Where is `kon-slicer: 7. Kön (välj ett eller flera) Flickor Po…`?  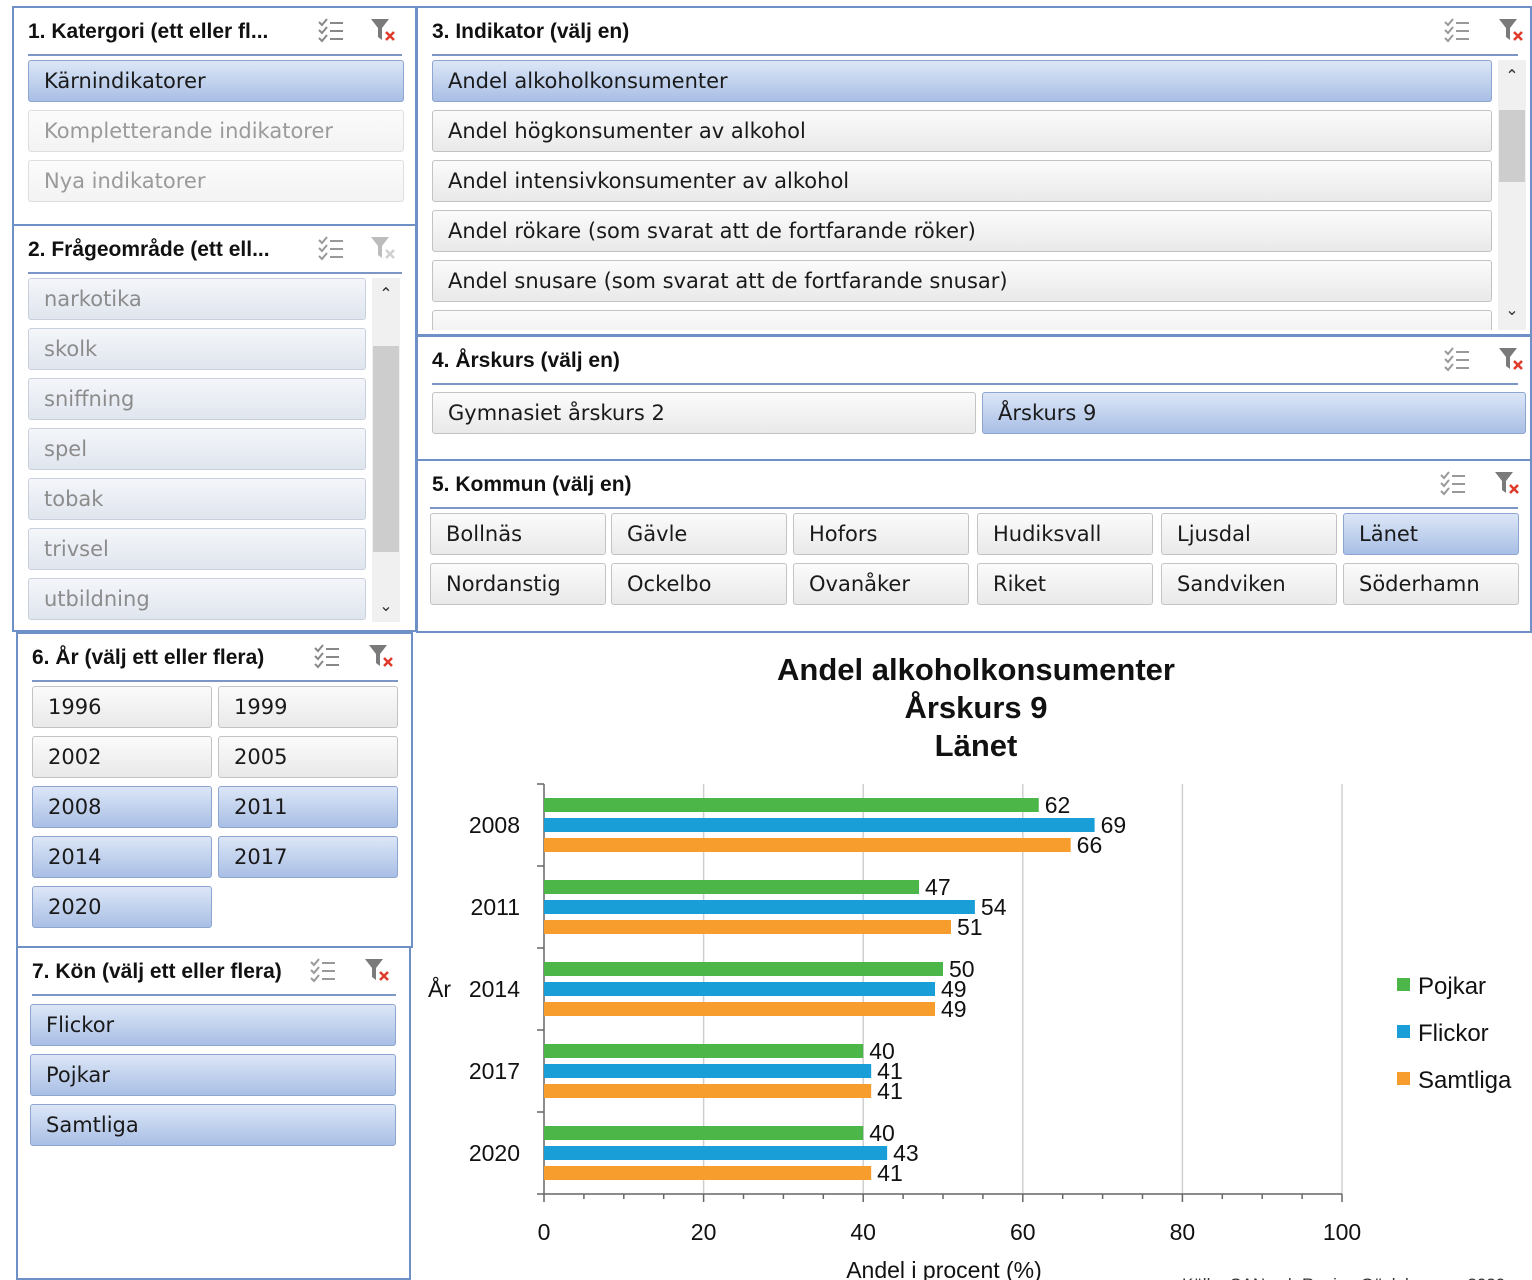
kon-slicer: 7. Kön (välj ett eller flera) Flickor Po… is located at coordinates (213, 1113).